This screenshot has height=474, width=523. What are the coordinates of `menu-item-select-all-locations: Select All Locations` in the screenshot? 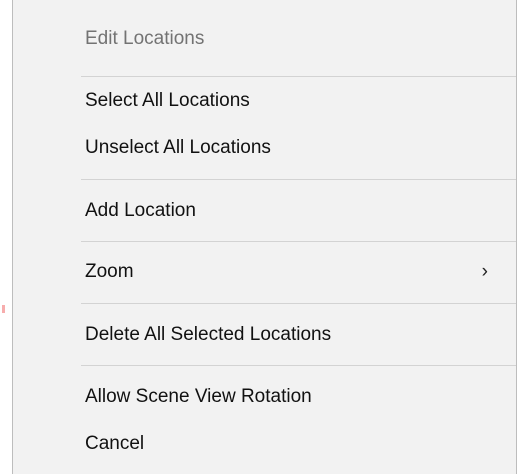 It's located at (259, 101).